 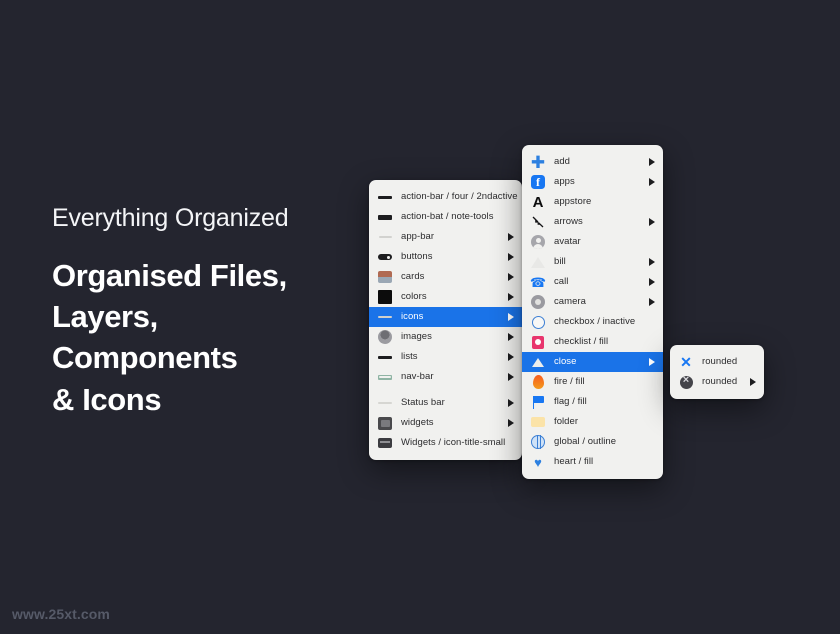 I want to click on checkbox-icon, so click(x=538, y=322).